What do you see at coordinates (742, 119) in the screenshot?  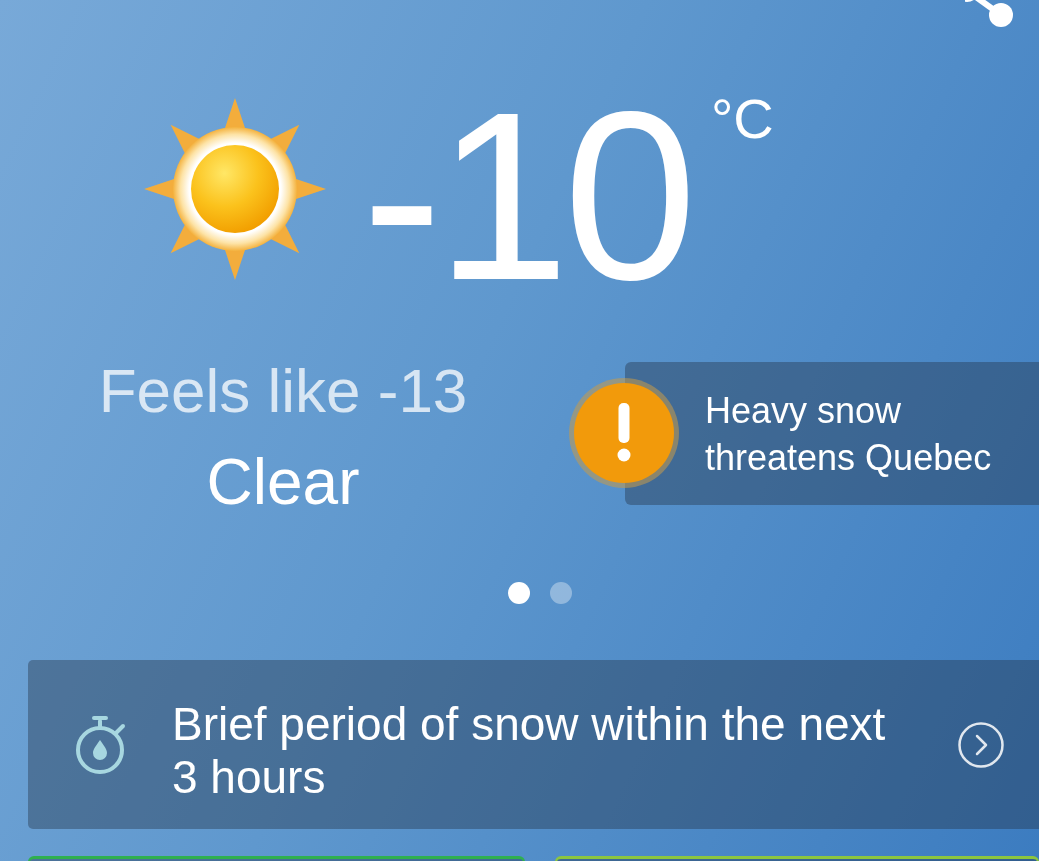 I see `temperature-unit: °C` at bounding box center [742, 119].